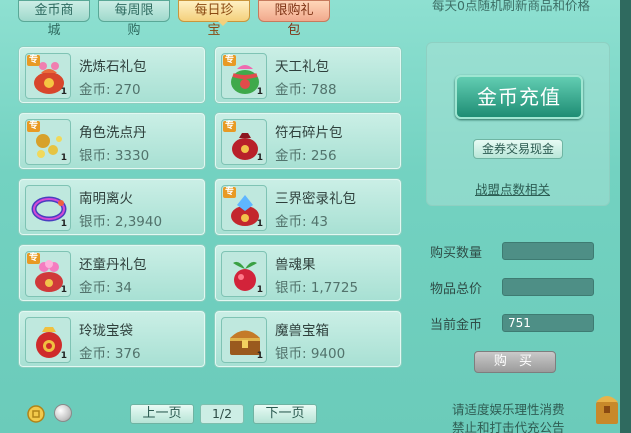 The width and height of the screenshot is (631, 433). I want to click on item-card: 1 南明离火 银币: 2,3940, so click(112, 207).